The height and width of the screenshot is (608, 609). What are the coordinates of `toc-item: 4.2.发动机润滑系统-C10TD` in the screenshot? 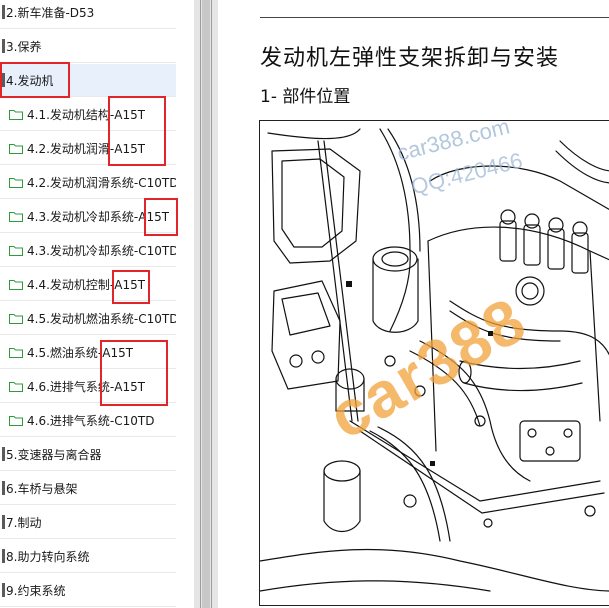 It's located at (88, 182).